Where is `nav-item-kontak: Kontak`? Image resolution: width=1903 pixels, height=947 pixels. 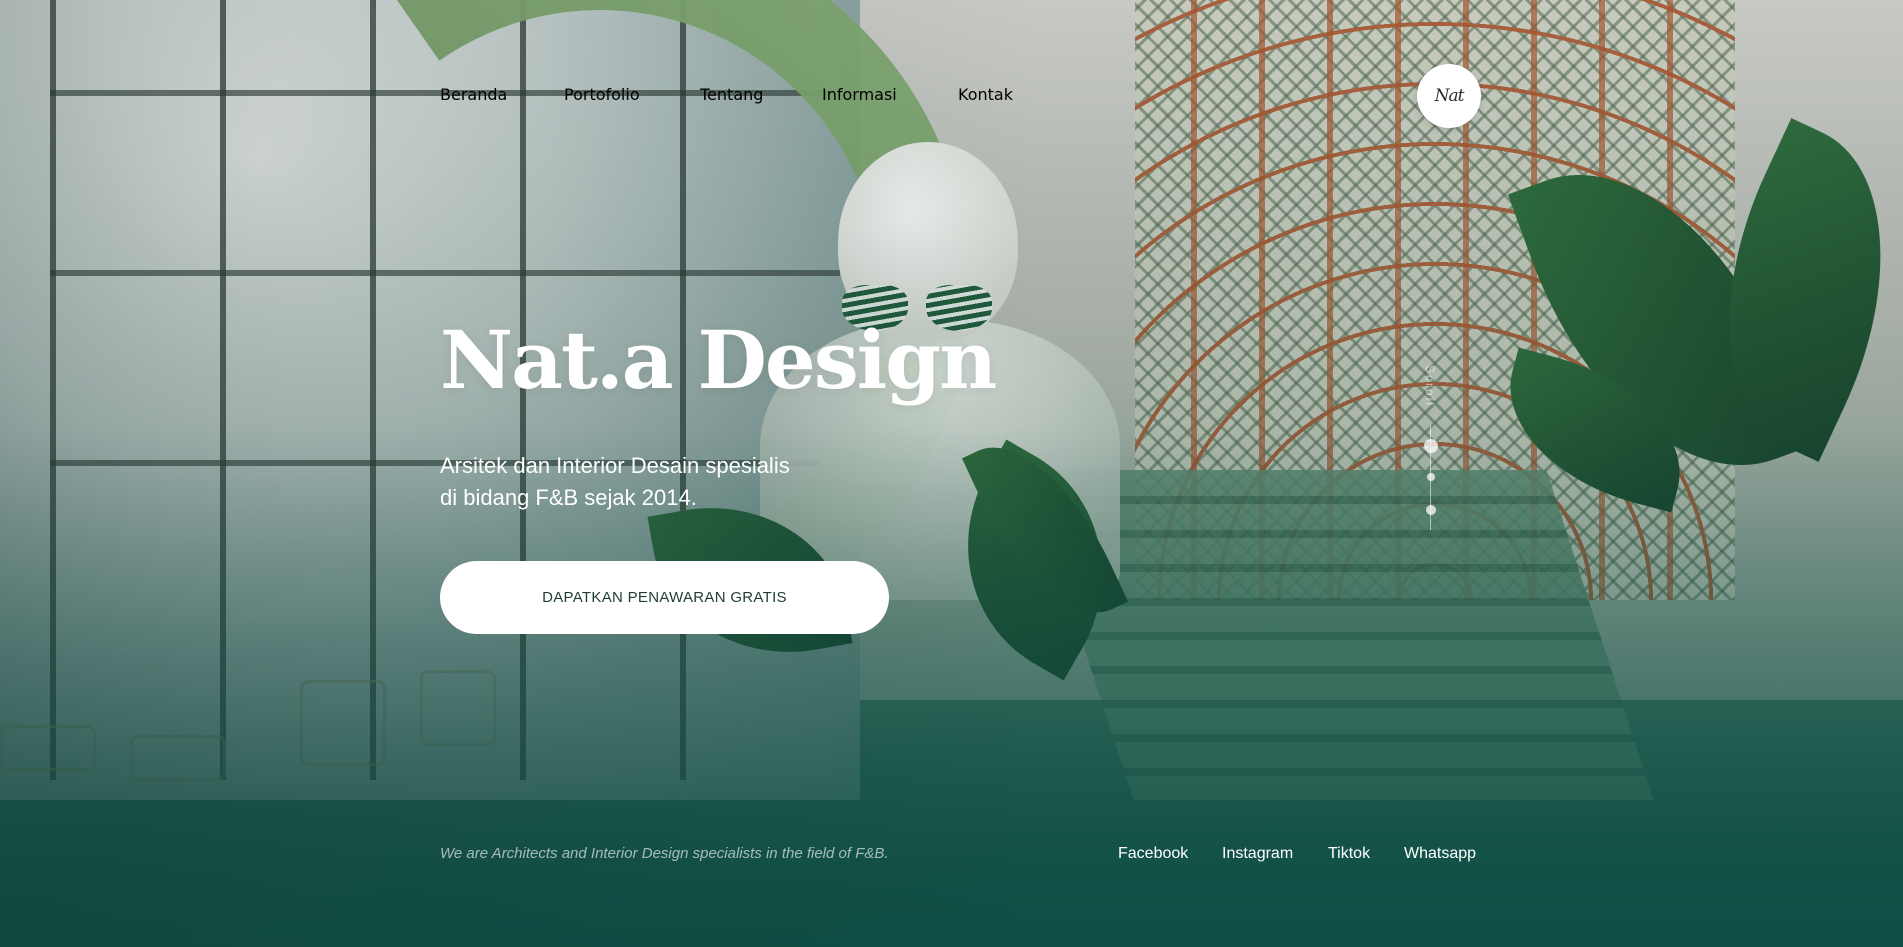 nav-item-kontak: Kontak is located at coordinates (985, 94).